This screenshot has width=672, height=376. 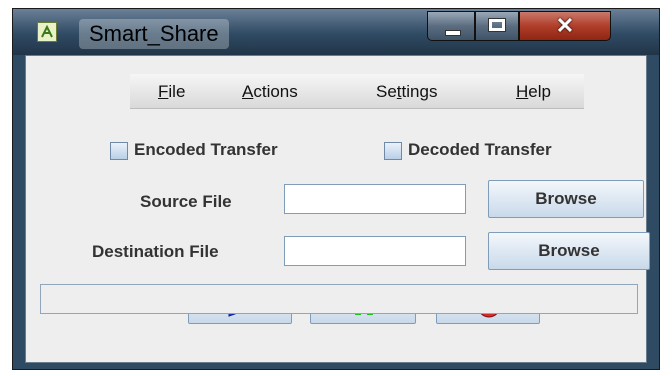 I want to click on window-title: Smart_Share, so click(x=154, y=34).